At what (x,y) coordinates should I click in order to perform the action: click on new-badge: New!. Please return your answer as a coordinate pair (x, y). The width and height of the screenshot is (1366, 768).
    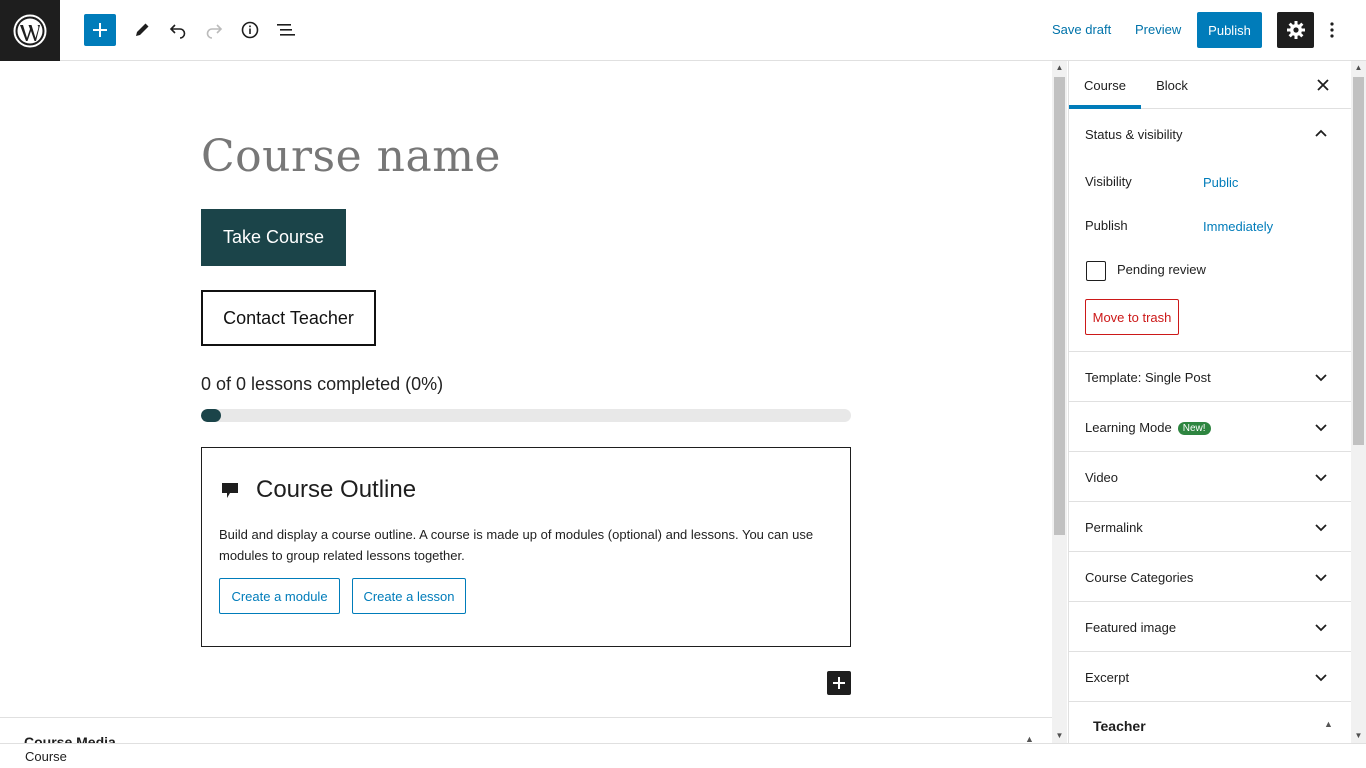
    Looking at the image, I should click on (1194, 428).